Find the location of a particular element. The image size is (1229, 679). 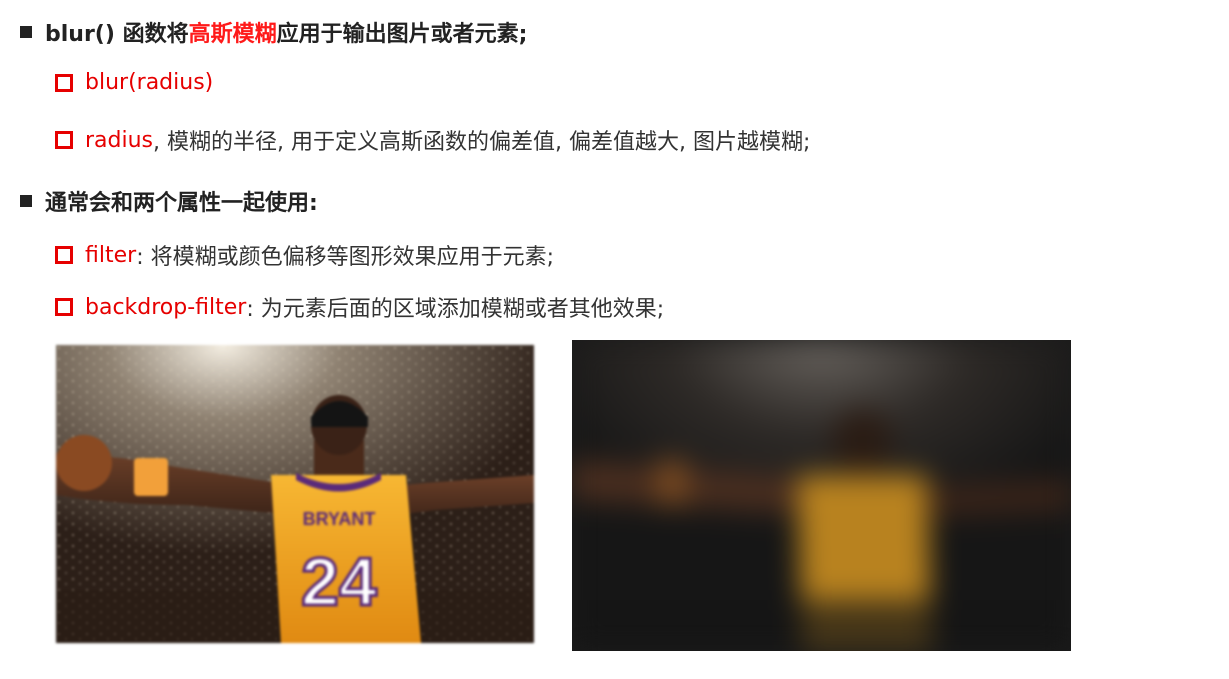

subbullet-filter: filter : 将模糊或颜色偏移等图形效果应用于元素; is located at coordinates (304, 255).